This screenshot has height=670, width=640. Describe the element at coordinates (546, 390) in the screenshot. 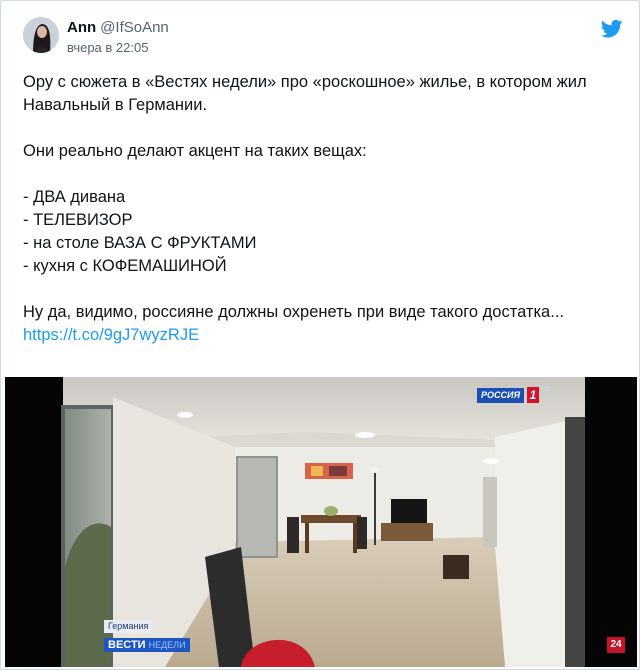

I see `channel-hd-badge: HD` at that location.